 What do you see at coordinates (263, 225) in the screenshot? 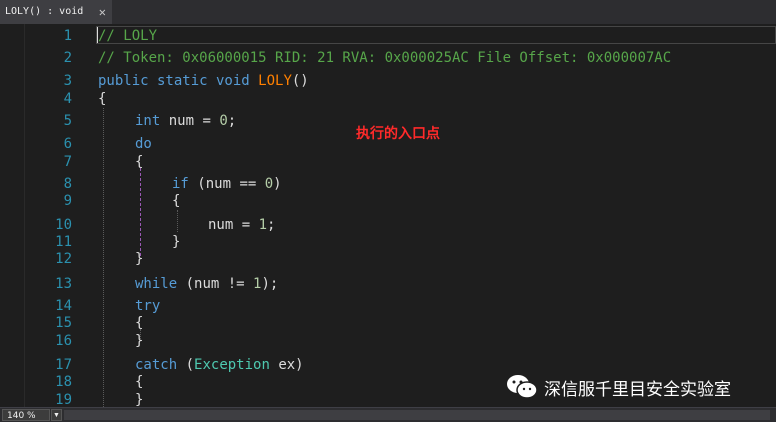
I see `number: 1` at bounding box center [263, 225].